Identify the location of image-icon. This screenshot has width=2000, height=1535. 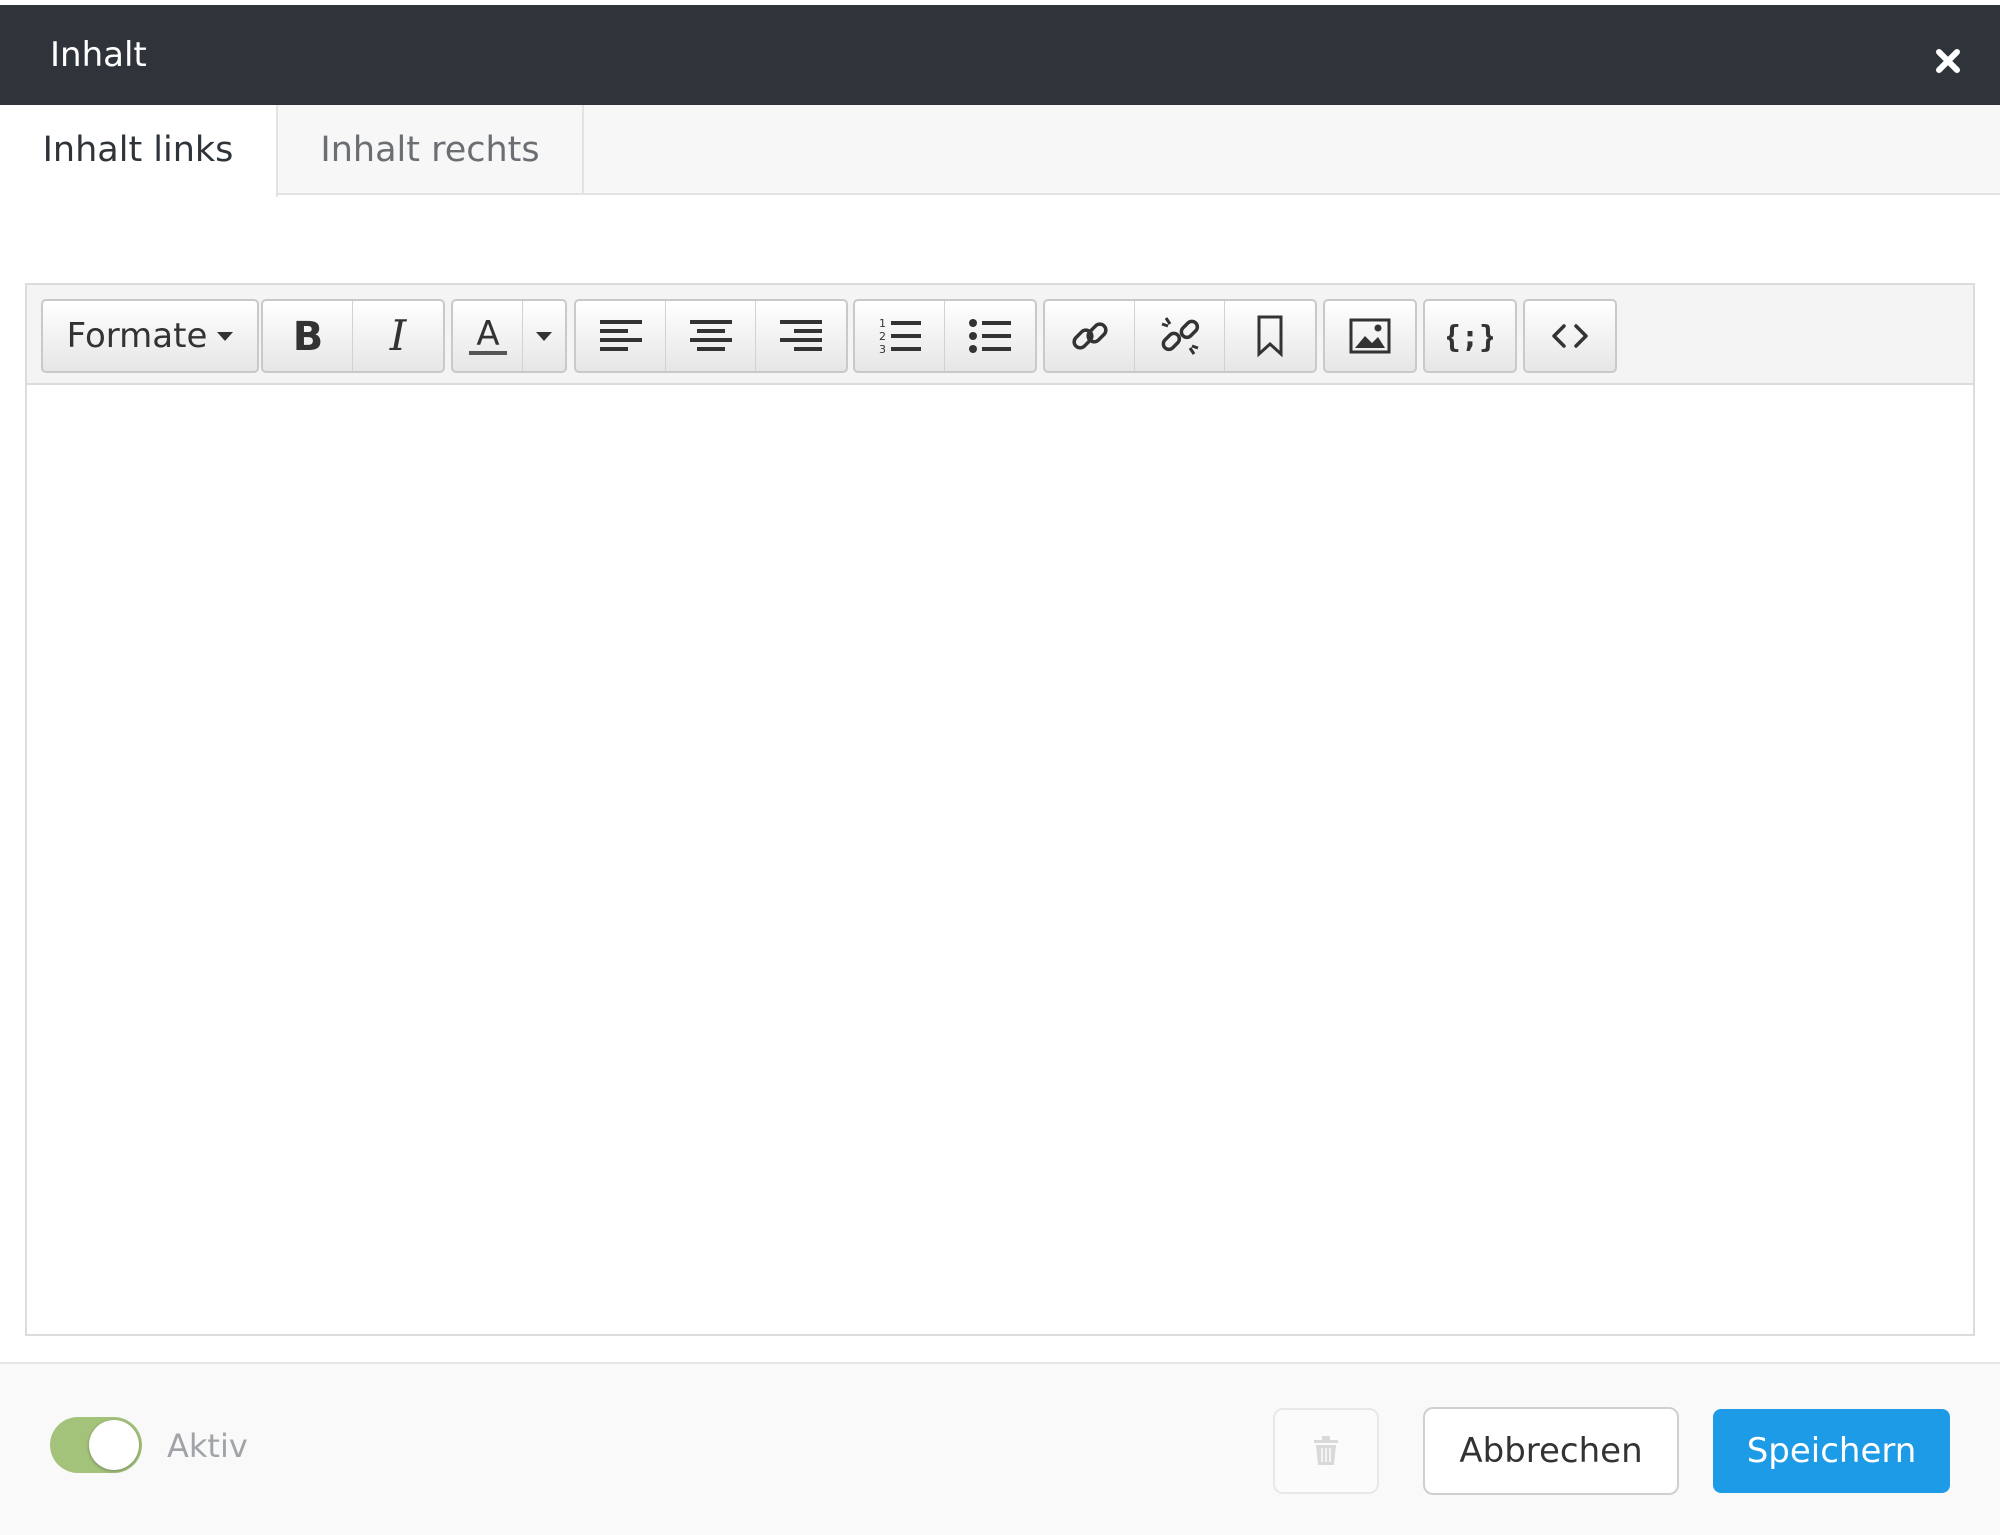
(1370, 336).